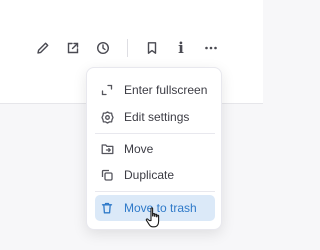  Describe the element at coordinates (152, 217) in the screenshot. I see `hand-cursor-icon` at that location.